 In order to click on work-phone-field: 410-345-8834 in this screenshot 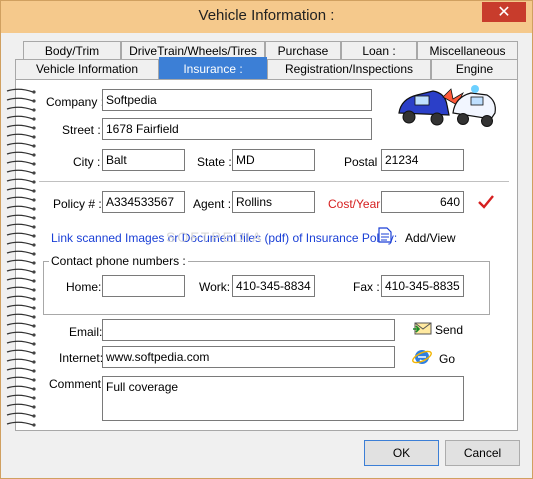, I will do `click(273, 286)`.